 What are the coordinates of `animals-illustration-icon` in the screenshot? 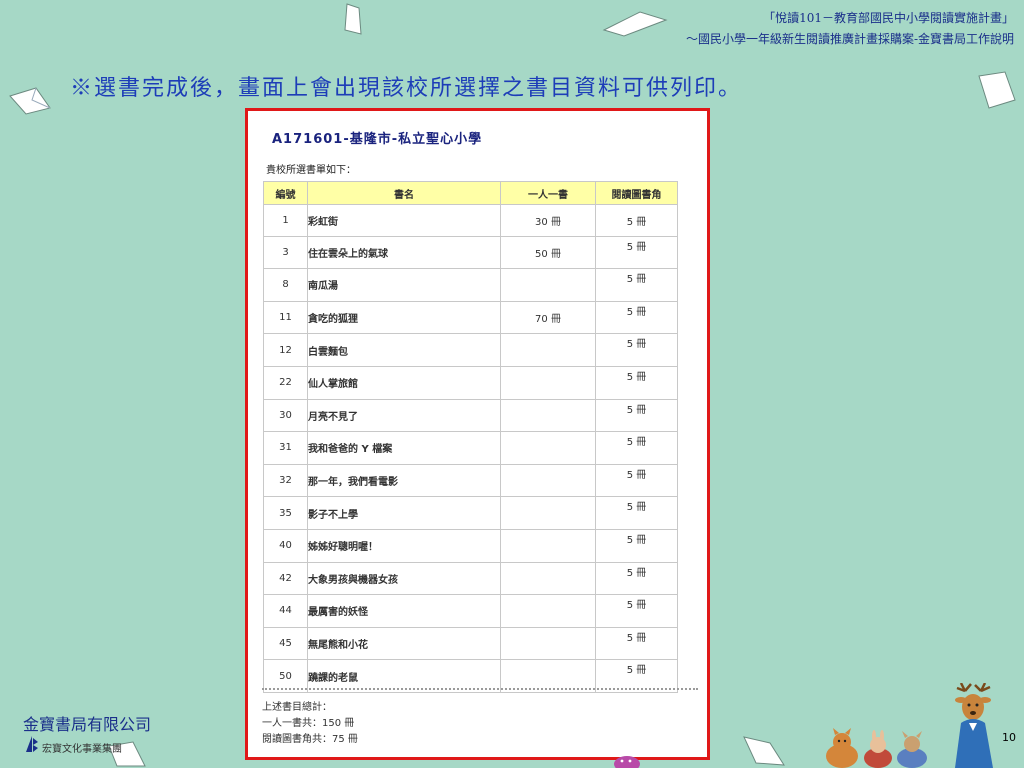 It's located at (876, 748).